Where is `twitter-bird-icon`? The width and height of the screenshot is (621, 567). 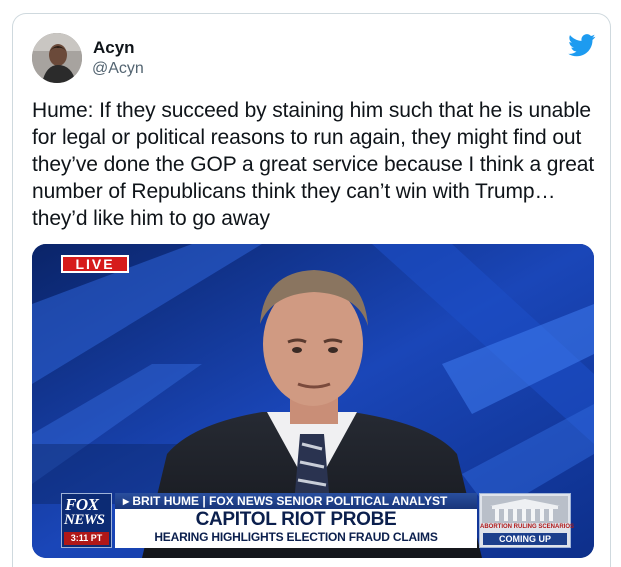 twitter-bird-icon is located at coordinates (582, 45).